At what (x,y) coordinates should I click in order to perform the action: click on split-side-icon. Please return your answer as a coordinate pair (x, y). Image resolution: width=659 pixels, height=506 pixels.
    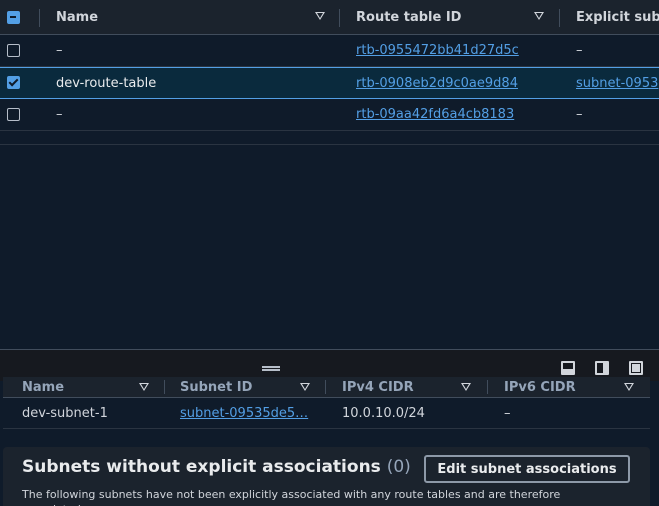
    Looking at the image, I should click on (602, 368).